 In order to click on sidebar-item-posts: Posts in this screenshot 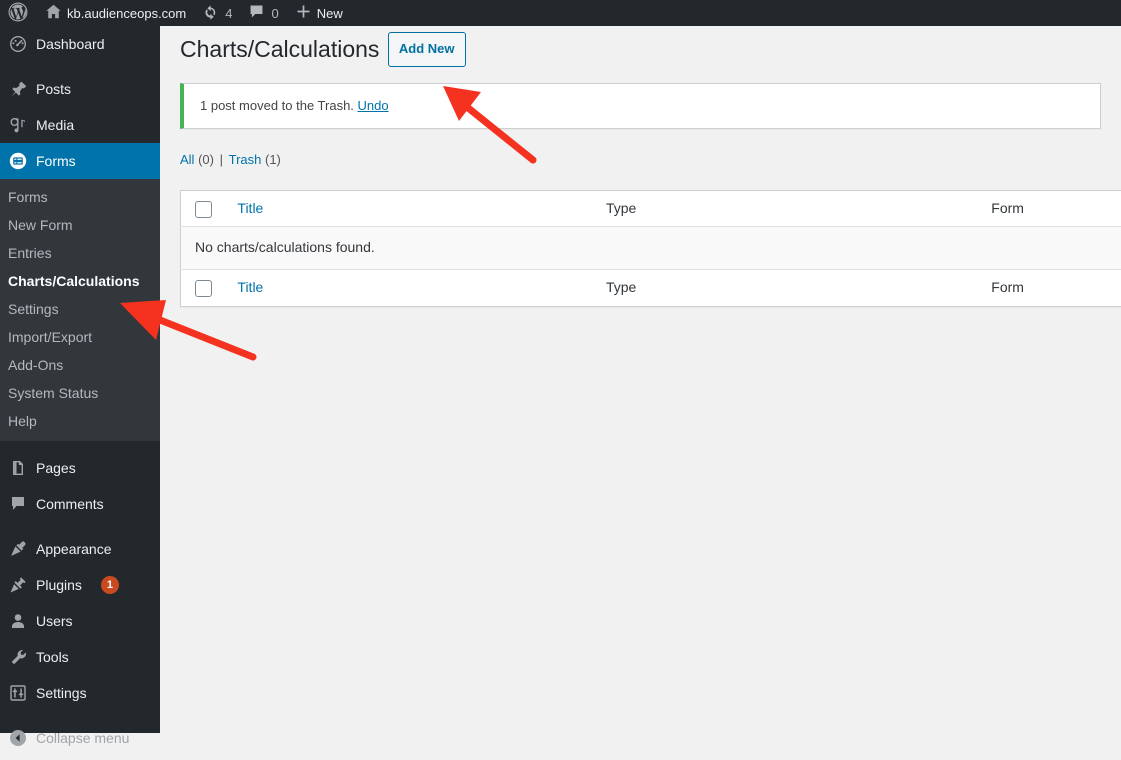, I will do `click(80, 89)`.